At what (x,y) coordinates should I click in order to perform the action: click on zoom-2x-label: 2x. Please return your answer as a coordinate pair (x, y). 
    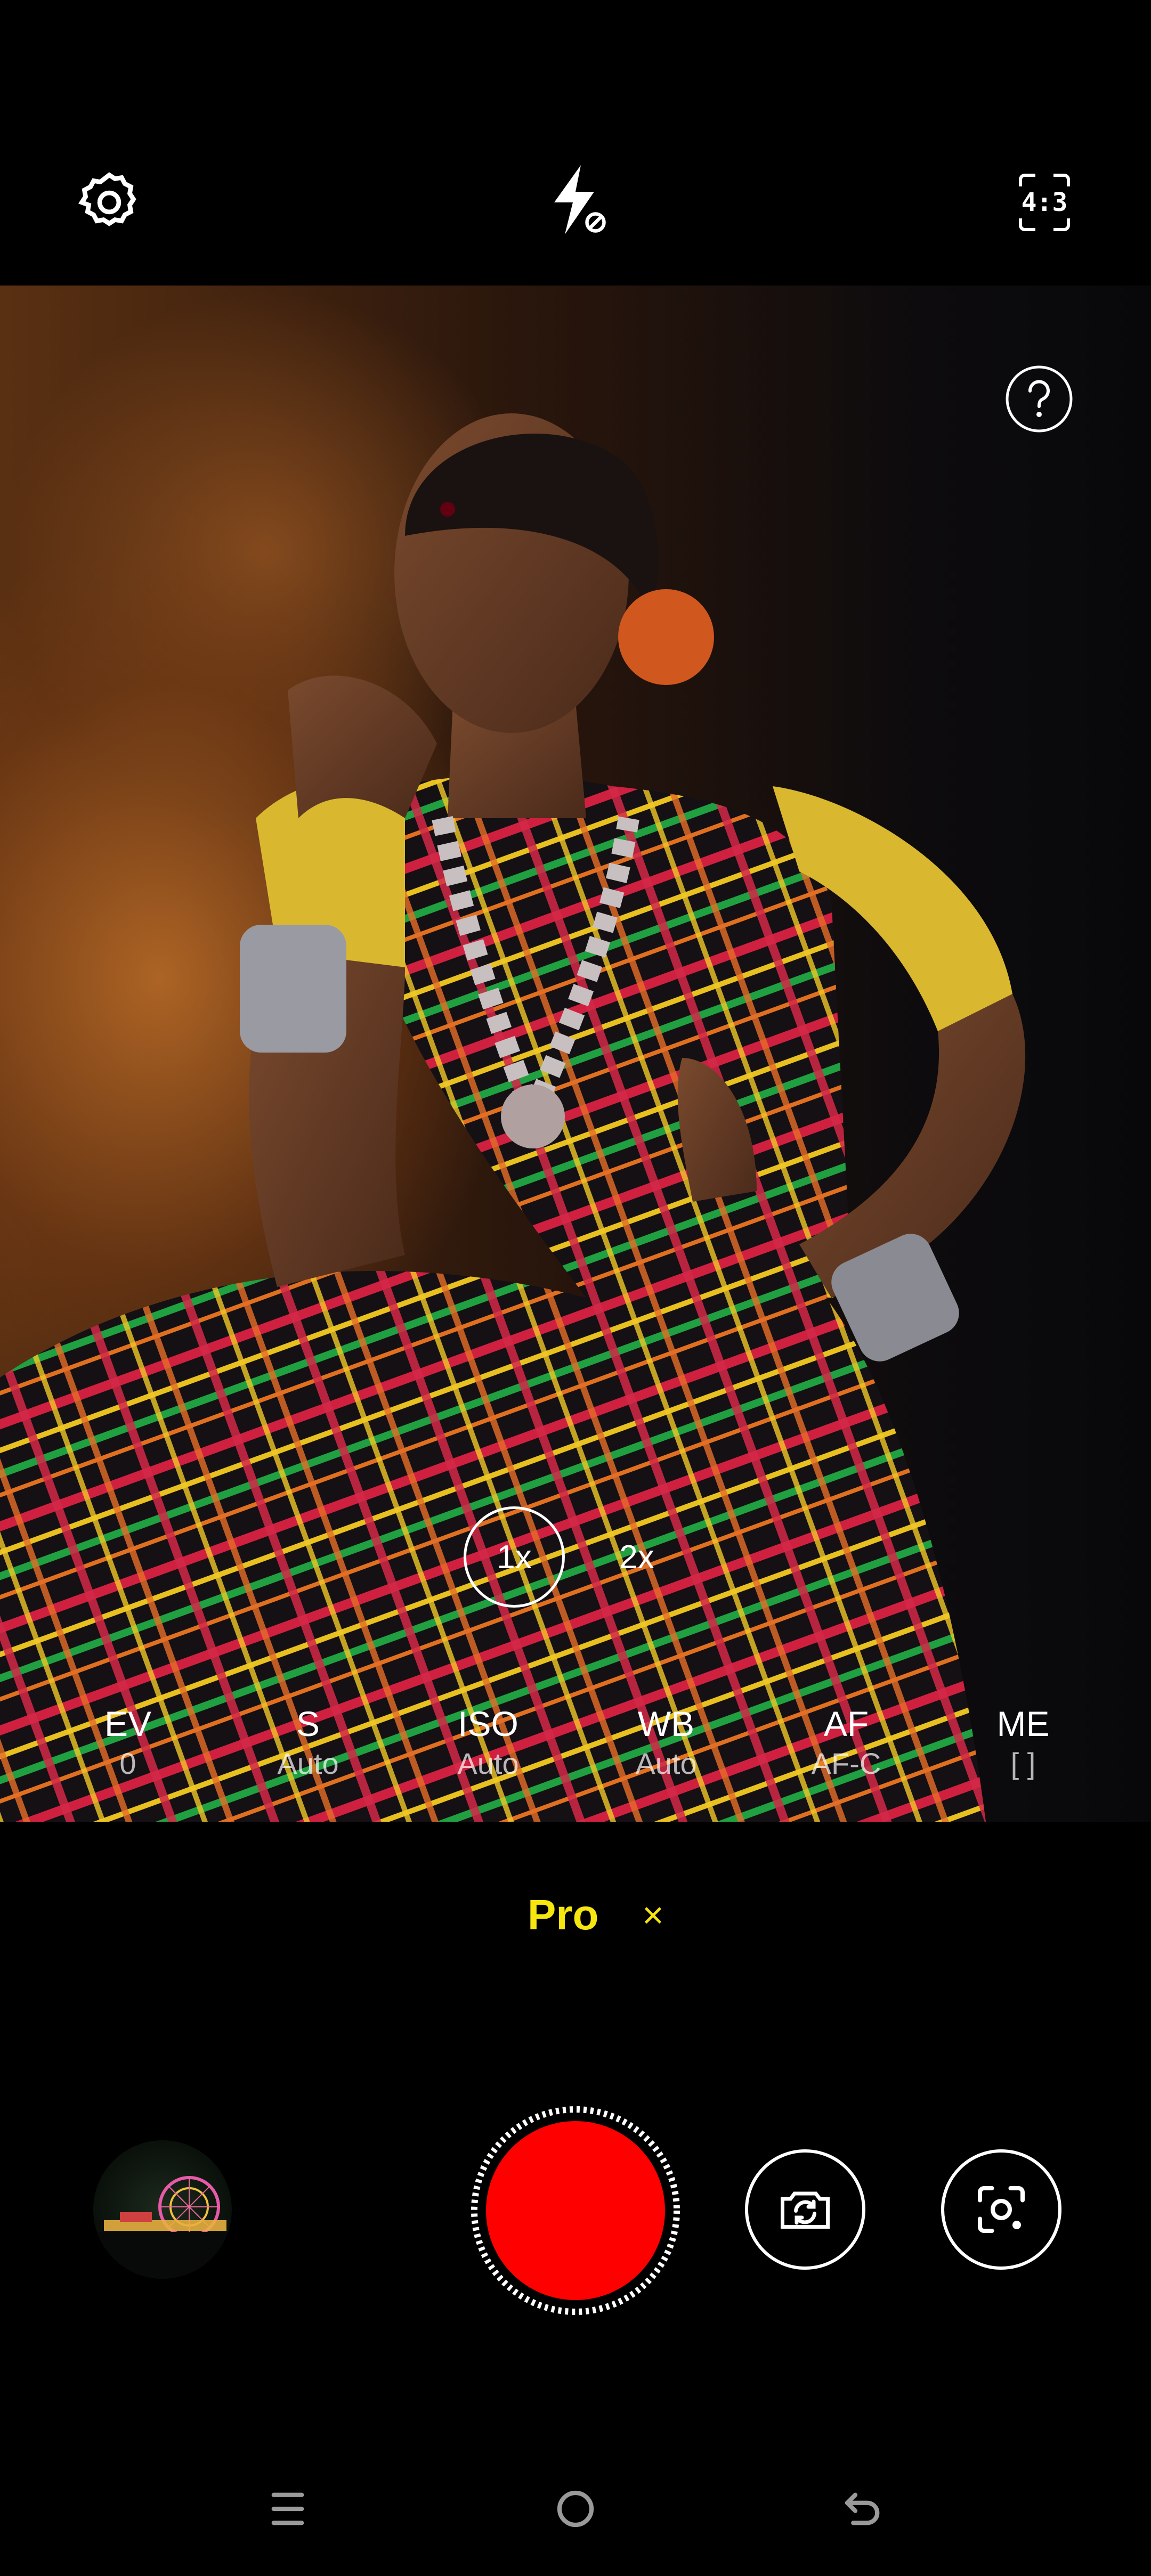
    Looking at the image, I should click on (636, 1557).